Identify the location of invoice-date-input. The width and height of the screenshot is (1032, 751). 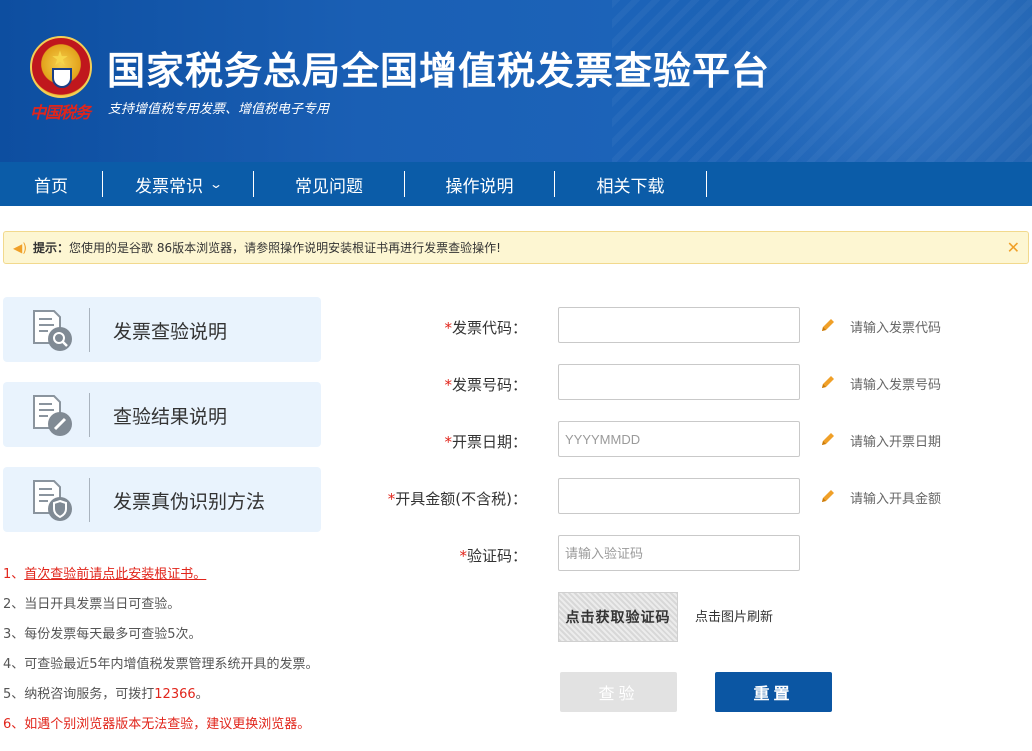
(679, 439).